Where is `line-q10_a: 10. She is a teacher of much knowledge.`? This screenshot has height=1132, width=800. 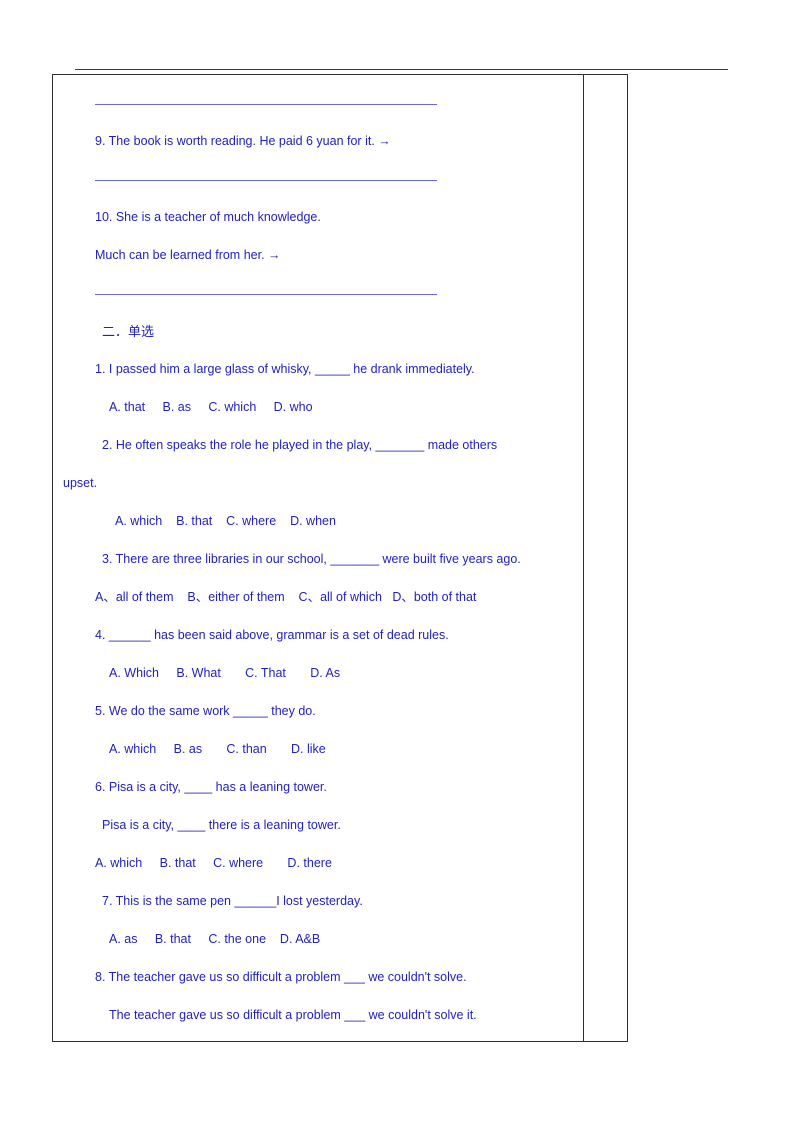 line-q10_a: 10. She is a teacher of much knowledge. is located at coordinates (208, 217).